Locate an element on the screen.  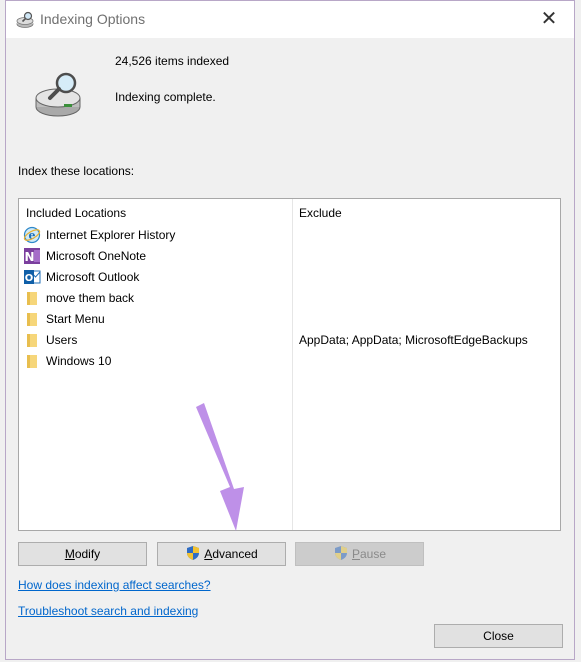
onenote-icon: N is located at coordinates (32, 256).